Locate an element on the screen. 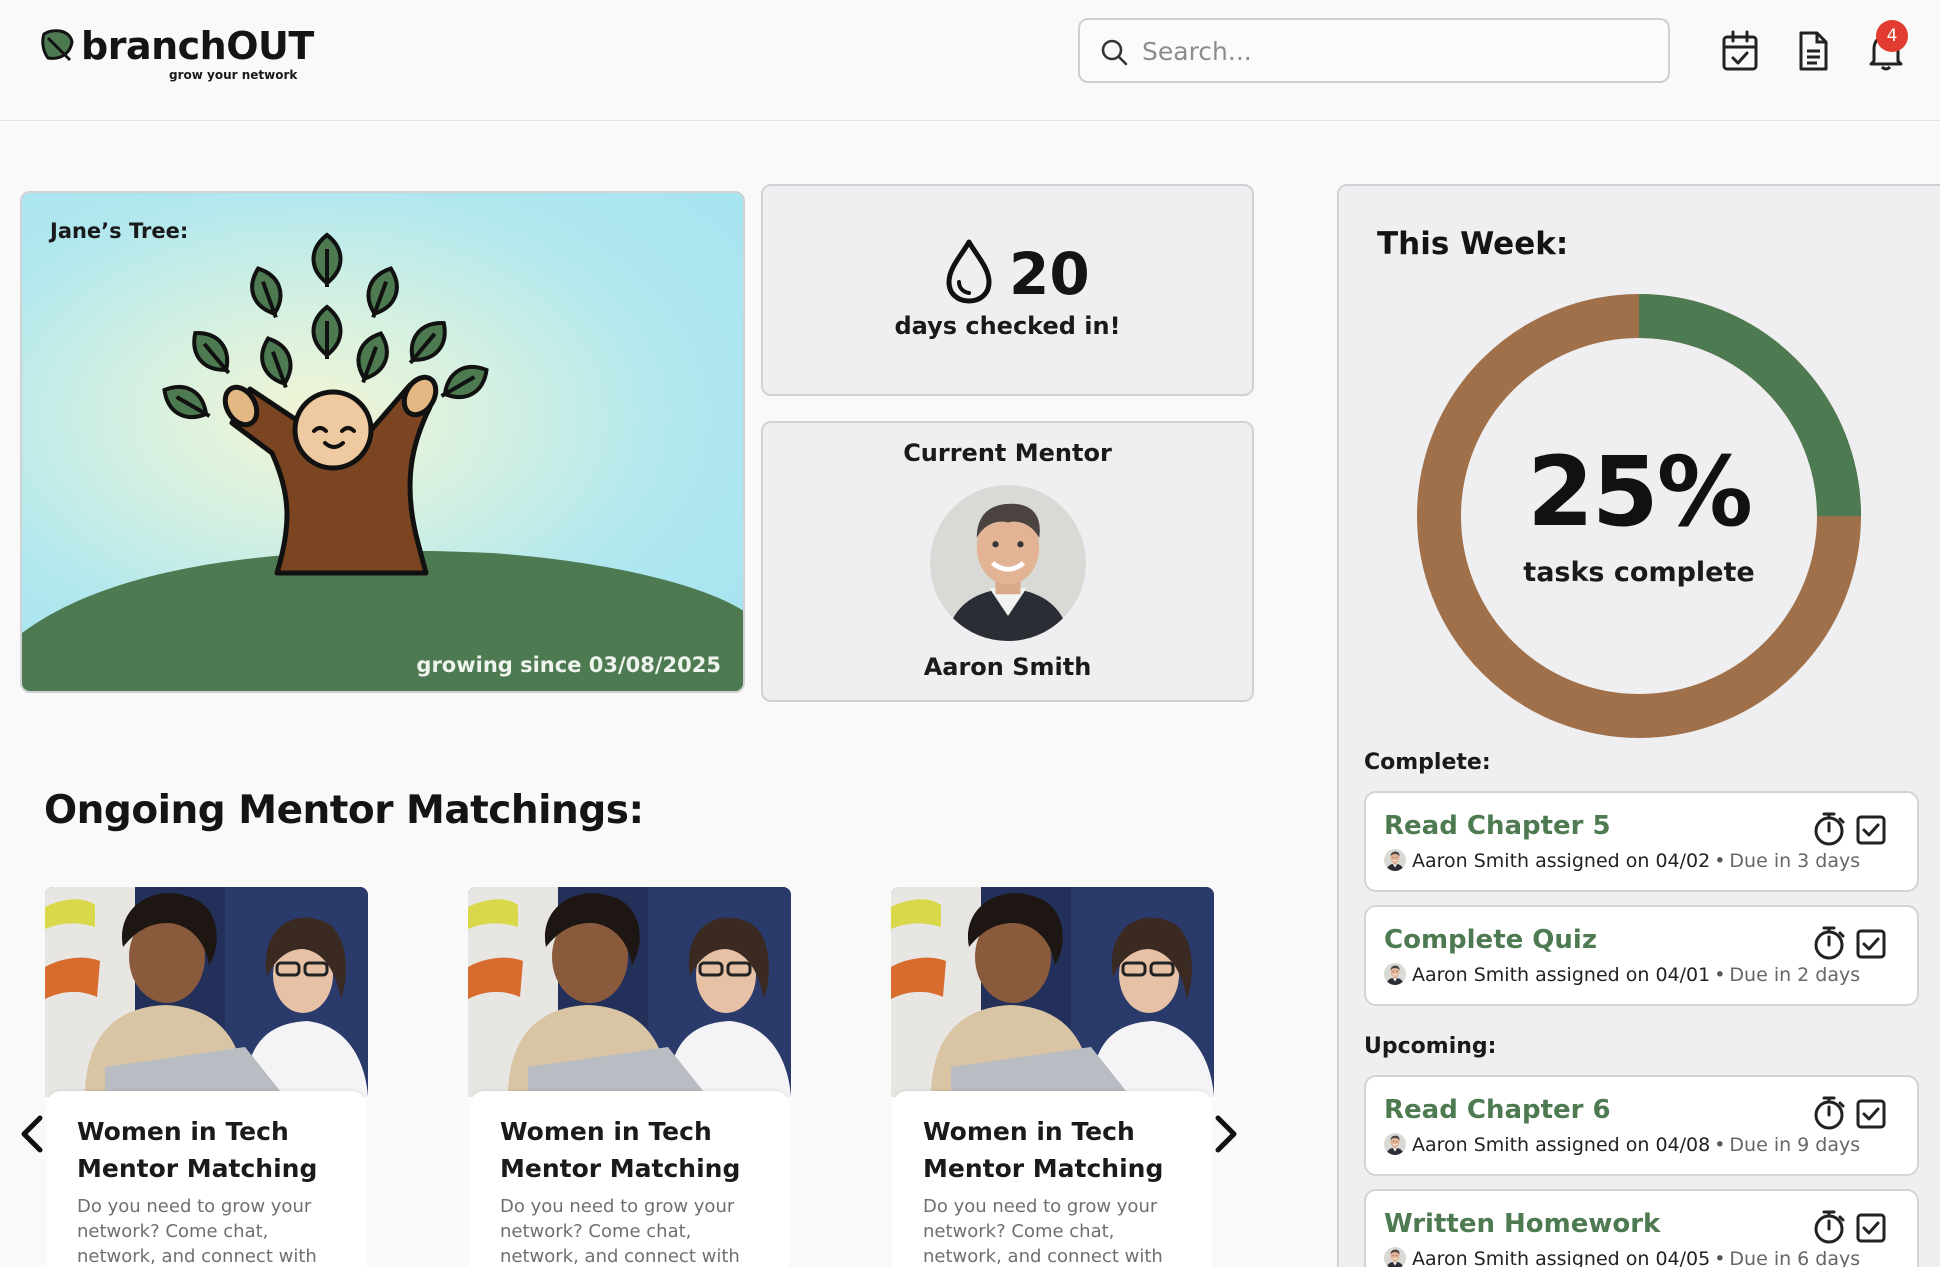  task-assigner: Aaron Smith assigned on 04/01 is located at coordinates (1561, 975).